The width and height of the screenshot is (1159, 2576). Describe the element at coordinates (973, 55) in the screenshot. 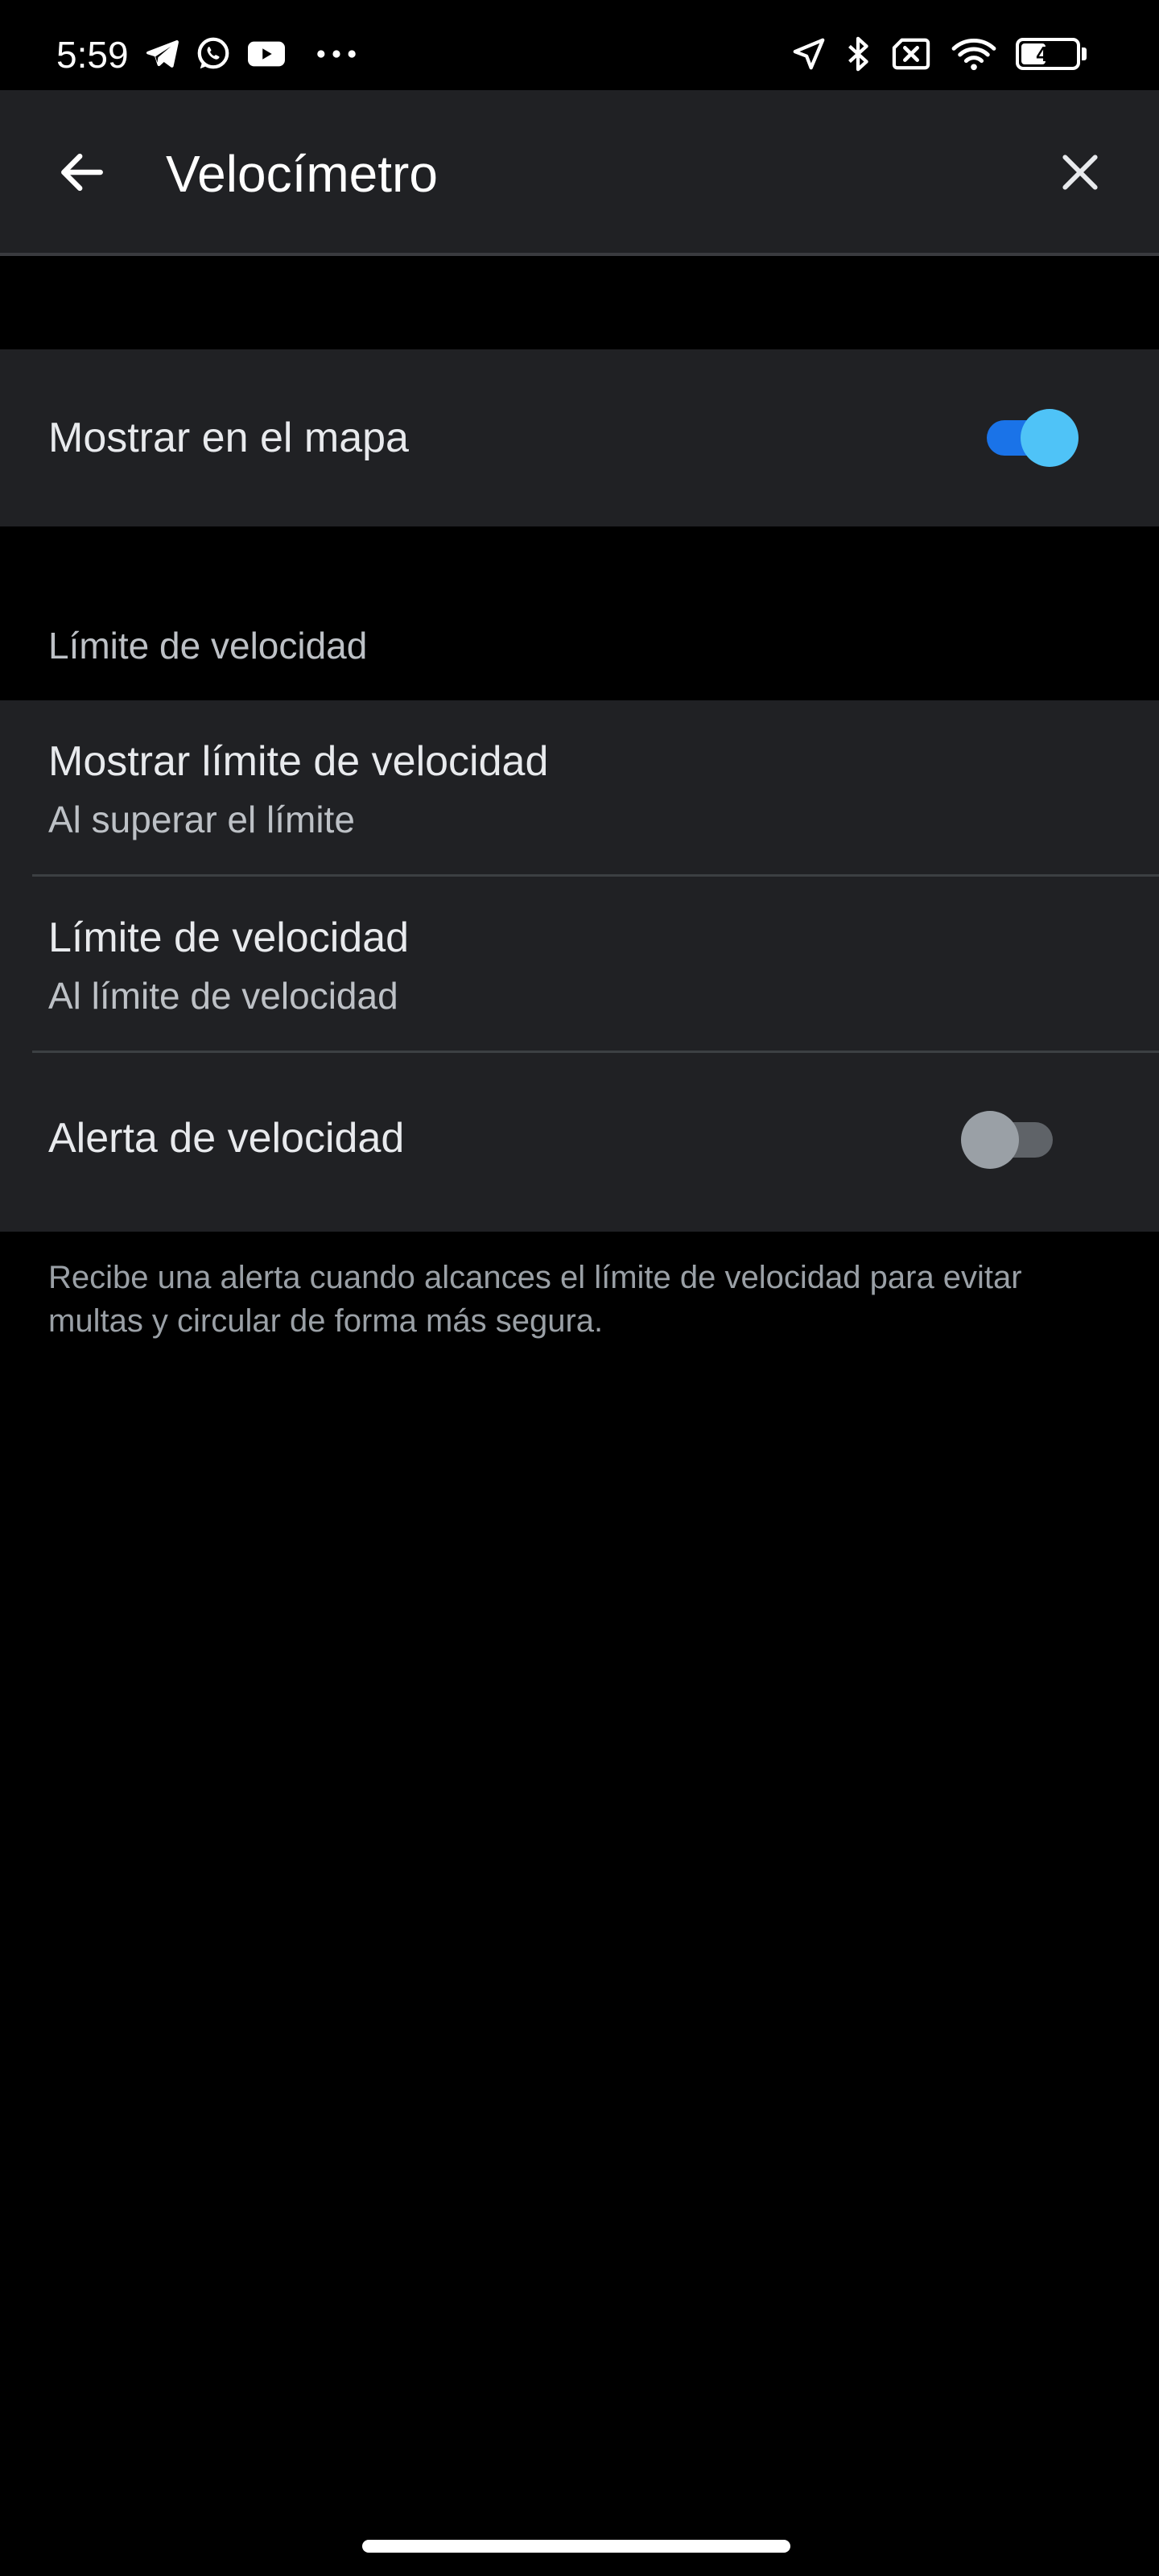

I see `wifi-icon` at that location.